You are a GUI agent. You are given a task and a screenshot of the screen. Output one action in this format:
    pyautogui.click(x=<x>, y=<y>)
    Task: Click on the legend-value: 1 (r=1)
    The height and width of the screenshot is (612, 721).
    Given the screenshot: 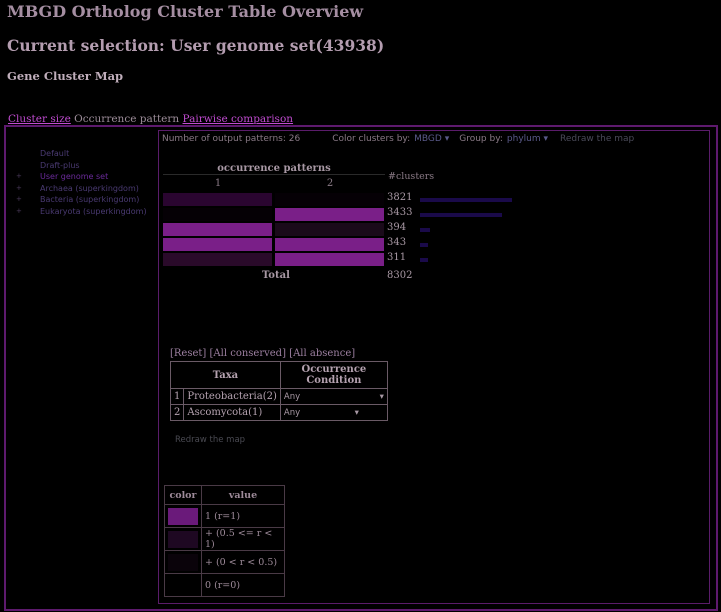 What is the action you would take?
    pyautogui.click(x=243, y=516)
    